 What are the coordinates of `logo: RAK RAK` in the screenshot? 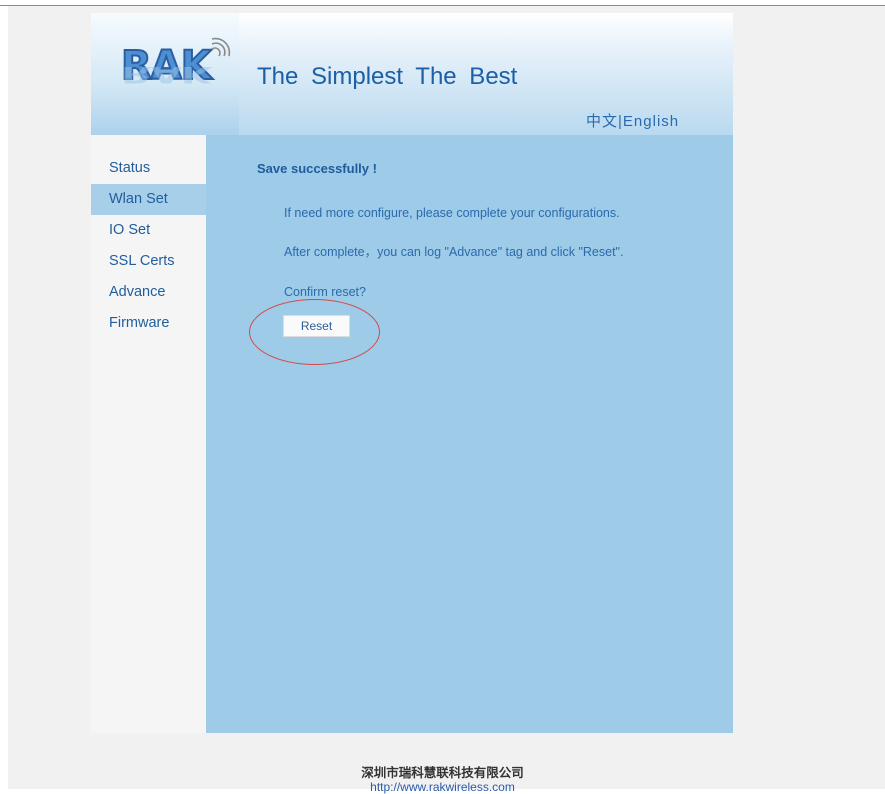 It's located at (165, 74).